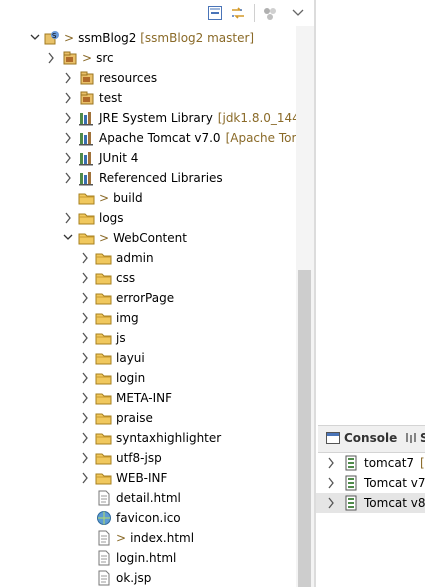 The width and height of the screenshot is (425, 587). Describe the element at coordinates (148, 218) in the screenshot. I see `tree-item: logs` at that location.